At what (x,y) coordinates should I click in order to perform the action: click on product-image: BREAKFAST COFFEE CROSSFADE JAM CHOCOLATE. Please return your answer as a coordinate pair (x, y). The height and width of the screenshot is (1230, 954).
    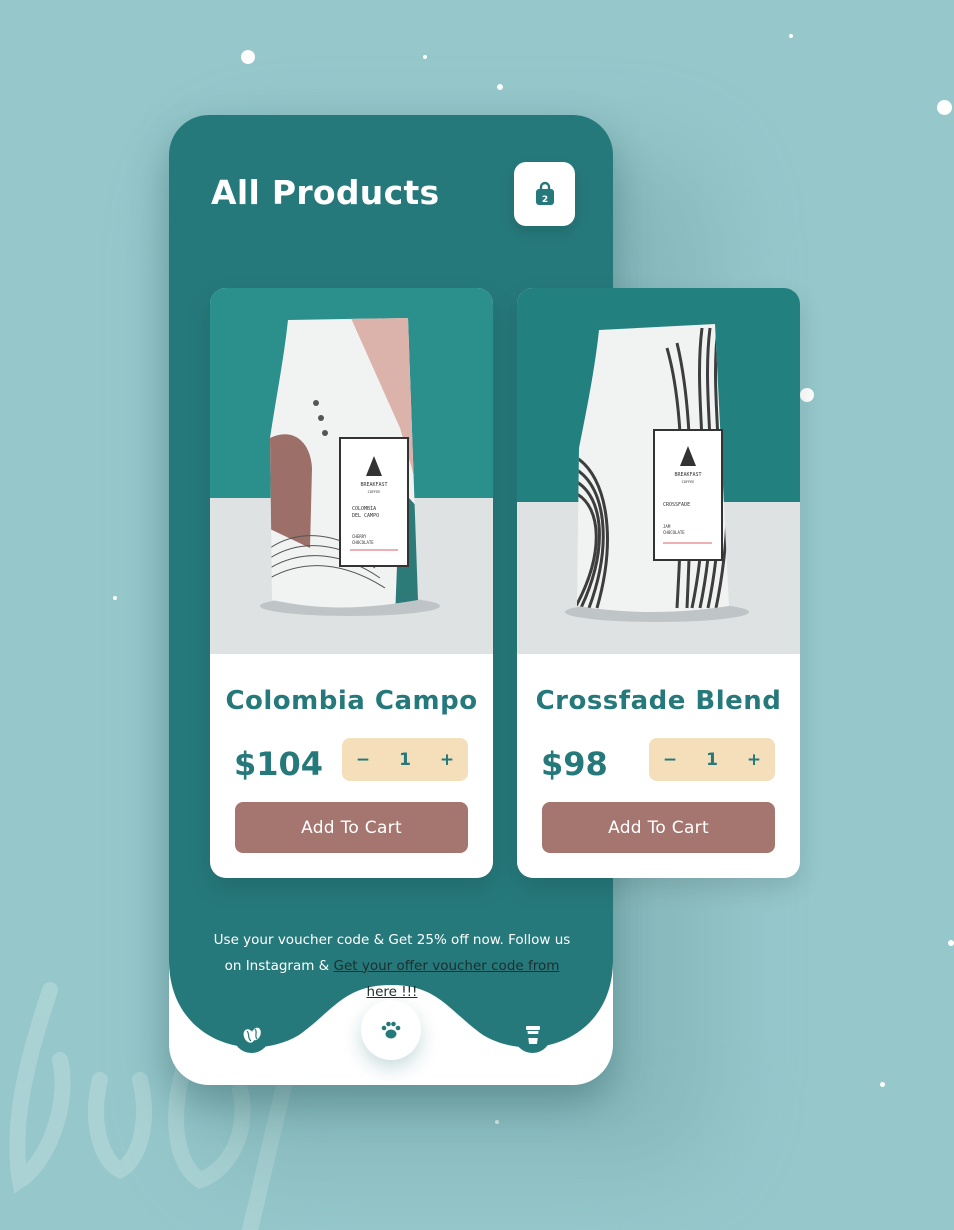
    Looking at the image, I should click on (658, 471).